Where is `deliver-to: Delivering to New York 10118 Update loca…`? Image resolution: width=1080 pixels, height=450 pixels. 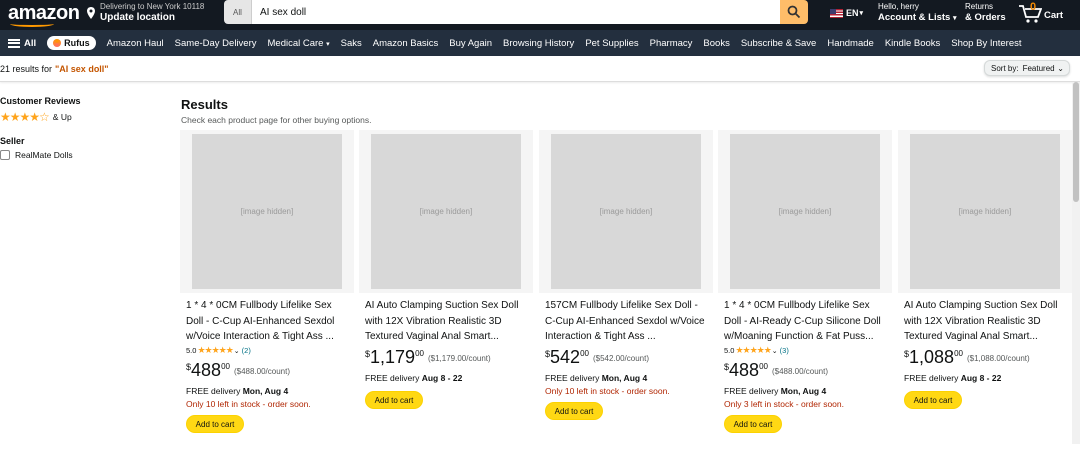 deliver-to: Delivering to New York 10118 Update loca… is located at coordinates (145, 13).